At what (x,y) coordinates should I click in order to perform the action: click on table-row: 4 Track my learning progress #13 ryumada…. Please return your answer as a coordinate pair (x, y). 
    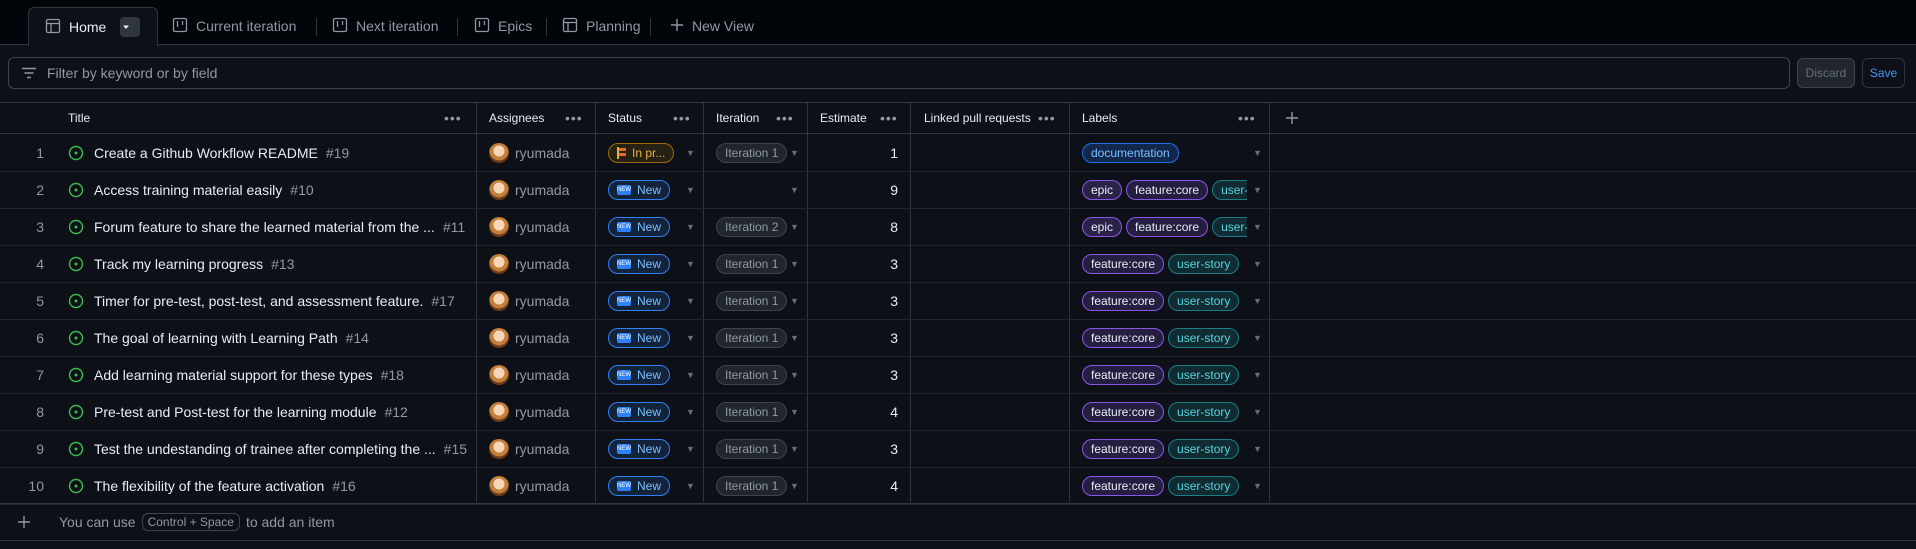
    Looking at the image, I should click on (958, 264).